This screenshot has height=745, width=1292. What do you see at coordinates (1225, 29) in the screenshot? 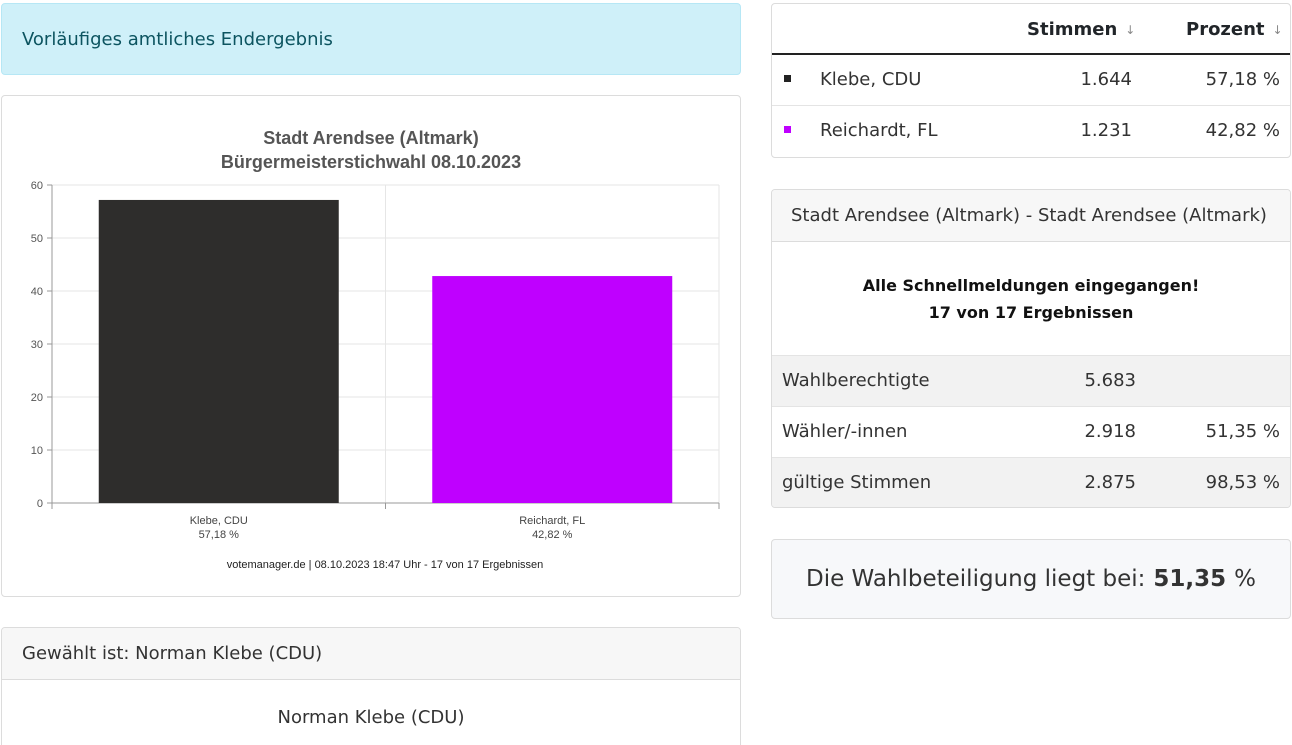
I see `percent-column-label: Prozent` at bounding box center [1225, 29].